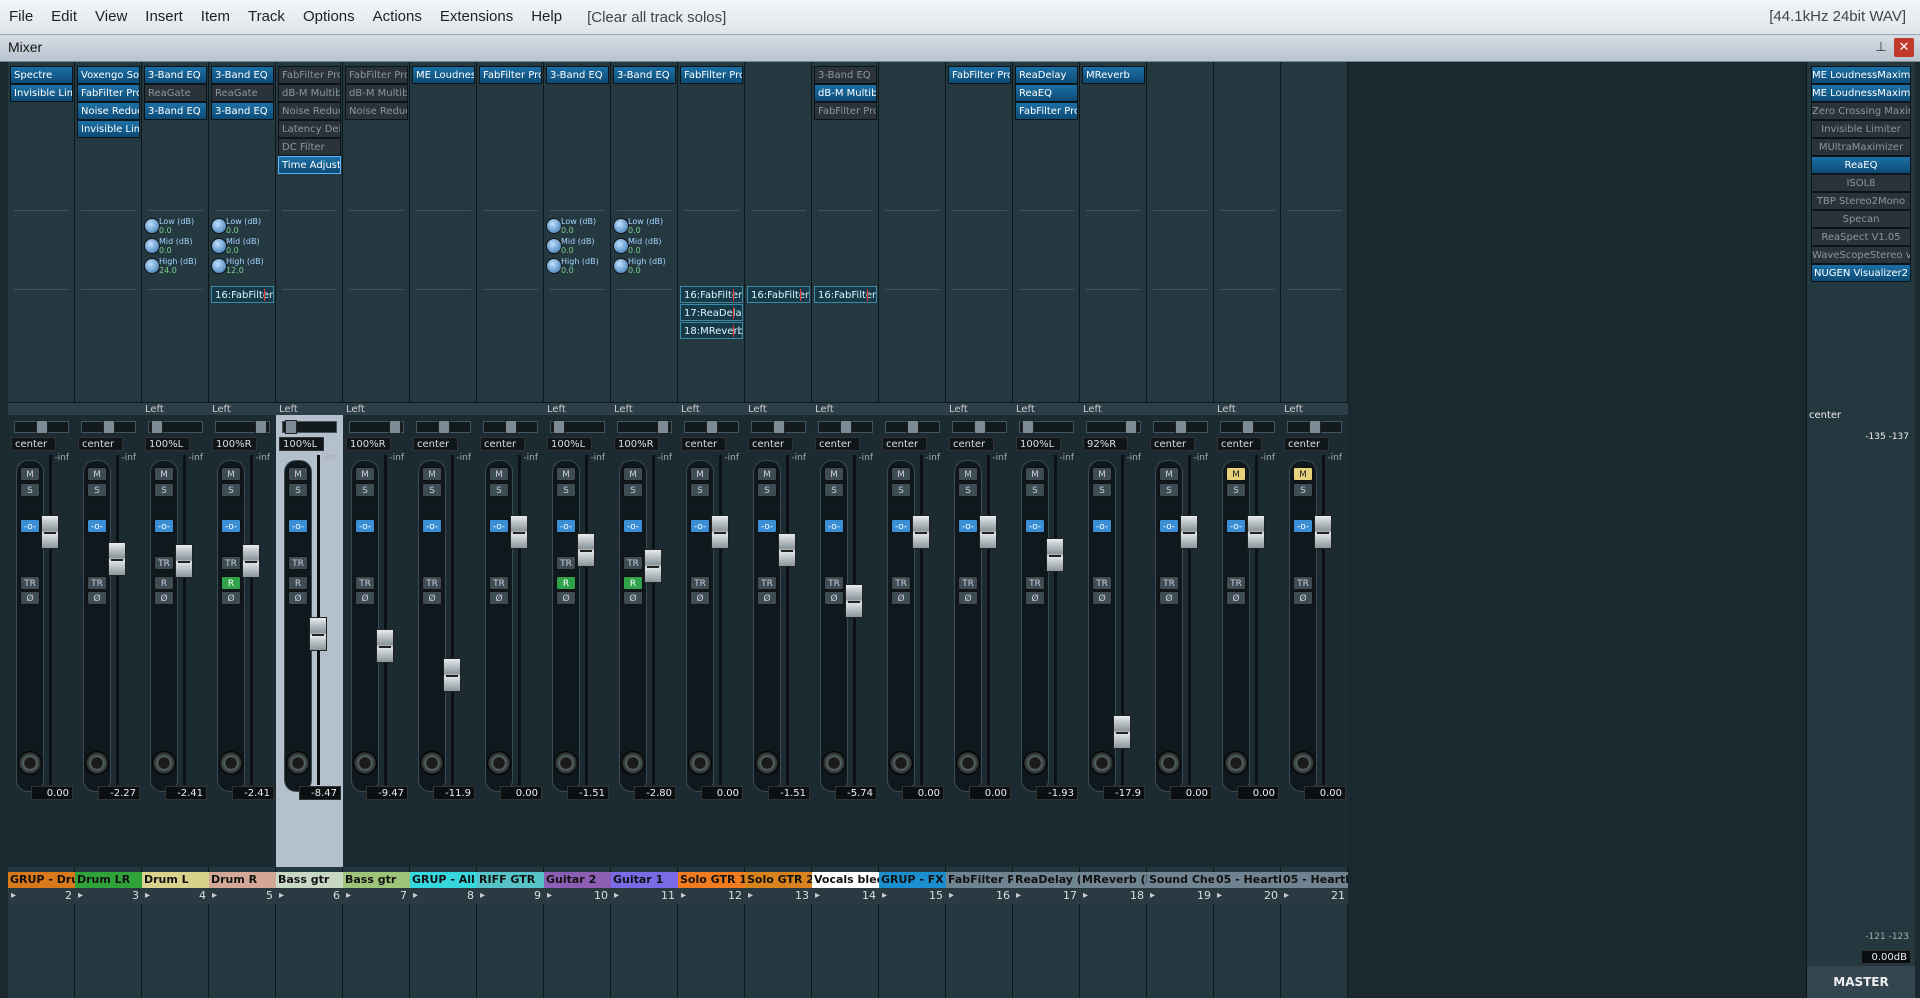  Describe the element at coordinates (722, 793) in the screenshot. I see `volume-value: 0.00` at that location.